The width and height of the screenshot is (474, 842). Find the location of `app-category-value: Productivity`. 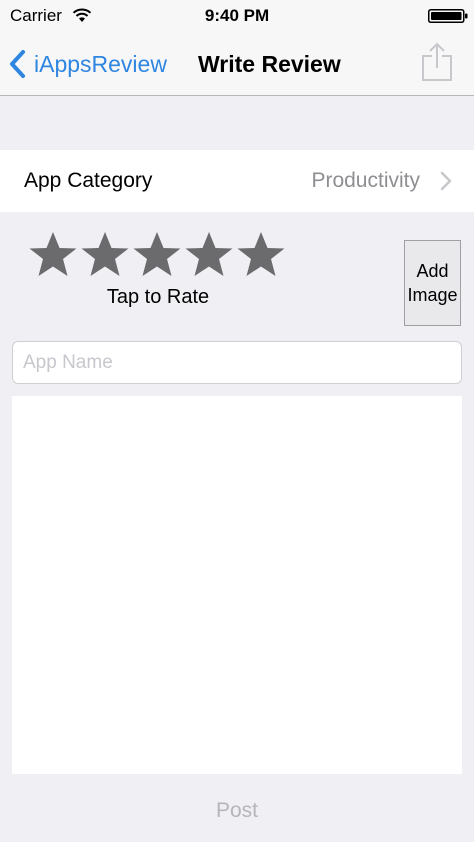

app-category-value: Productivity is located at coordinates (365, 180).